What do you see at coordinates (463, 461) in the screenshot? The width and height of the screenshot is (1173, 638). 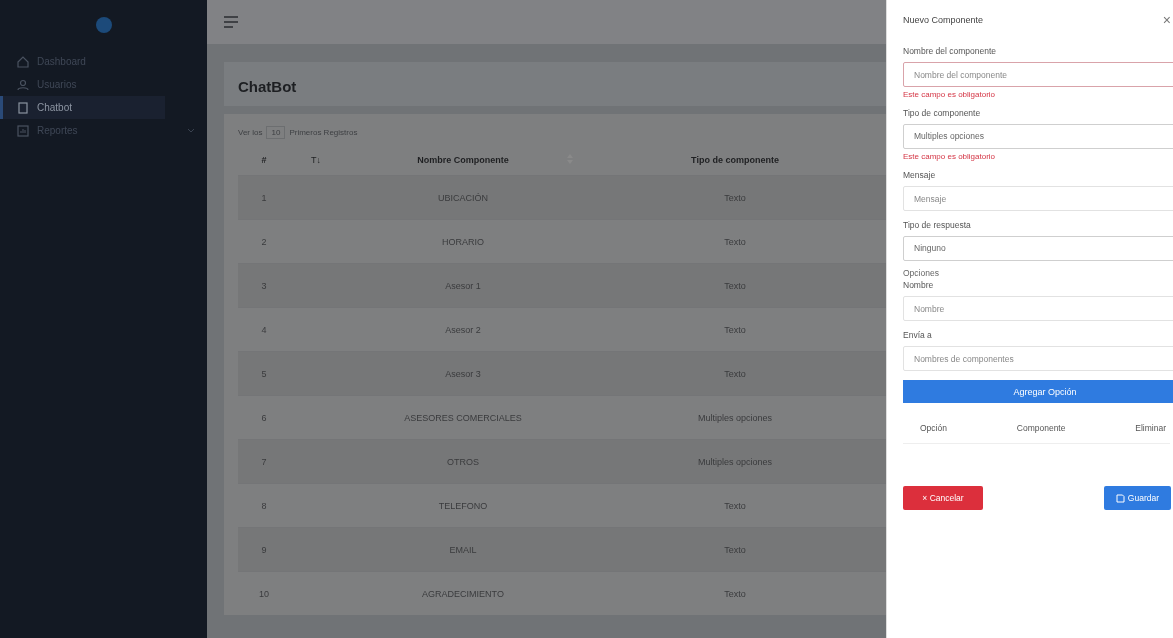 I see `table-cell: OTROS` at bounding box center [463, 461].